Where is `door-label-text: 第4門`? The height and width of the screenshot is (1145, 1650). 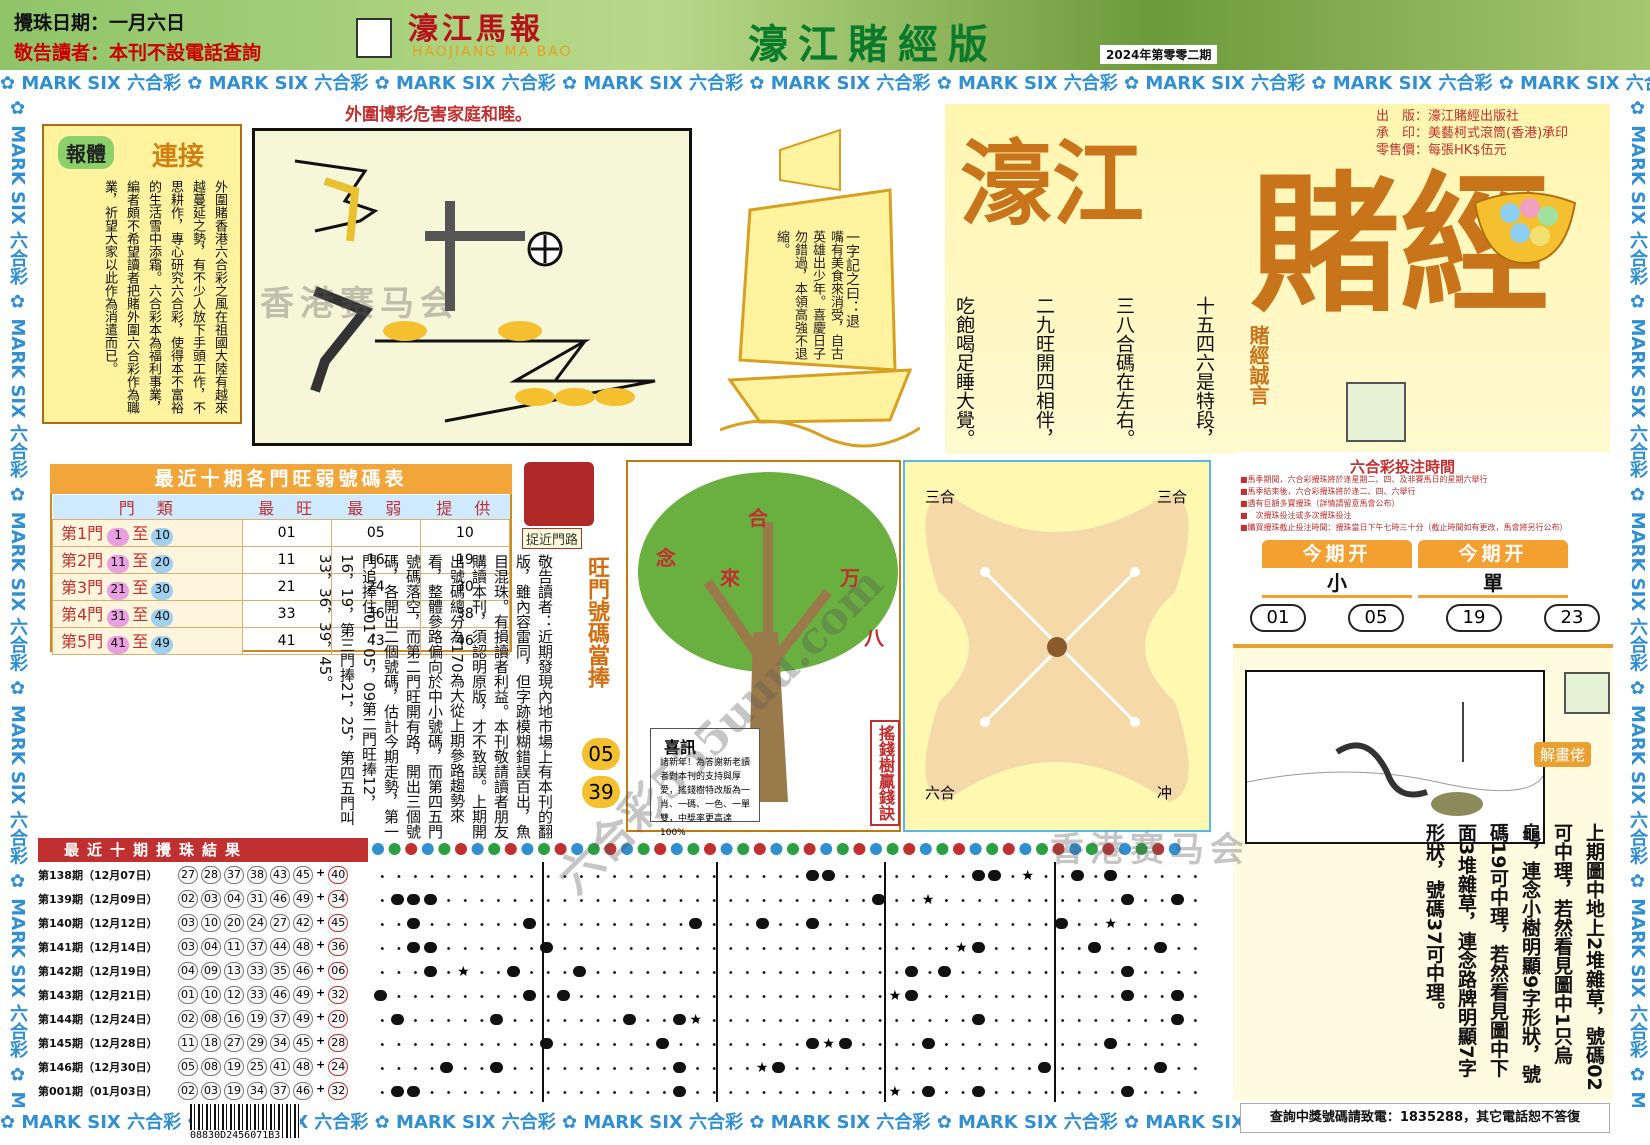
door-label-text: 第4門 is located at coordinates (82, 614).